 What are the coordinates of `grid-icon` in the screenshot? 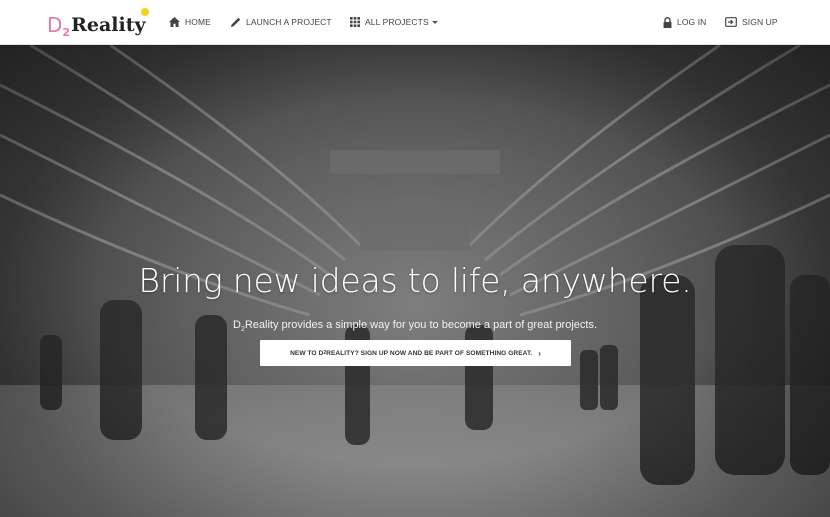 It's located at (355, 22).